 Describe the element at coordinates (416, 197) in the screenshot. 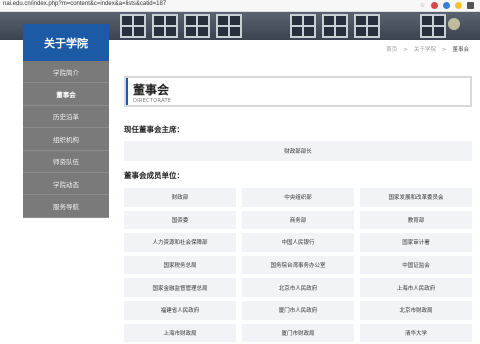

I see `member-item: 国家发展和改革委员会` at that location.